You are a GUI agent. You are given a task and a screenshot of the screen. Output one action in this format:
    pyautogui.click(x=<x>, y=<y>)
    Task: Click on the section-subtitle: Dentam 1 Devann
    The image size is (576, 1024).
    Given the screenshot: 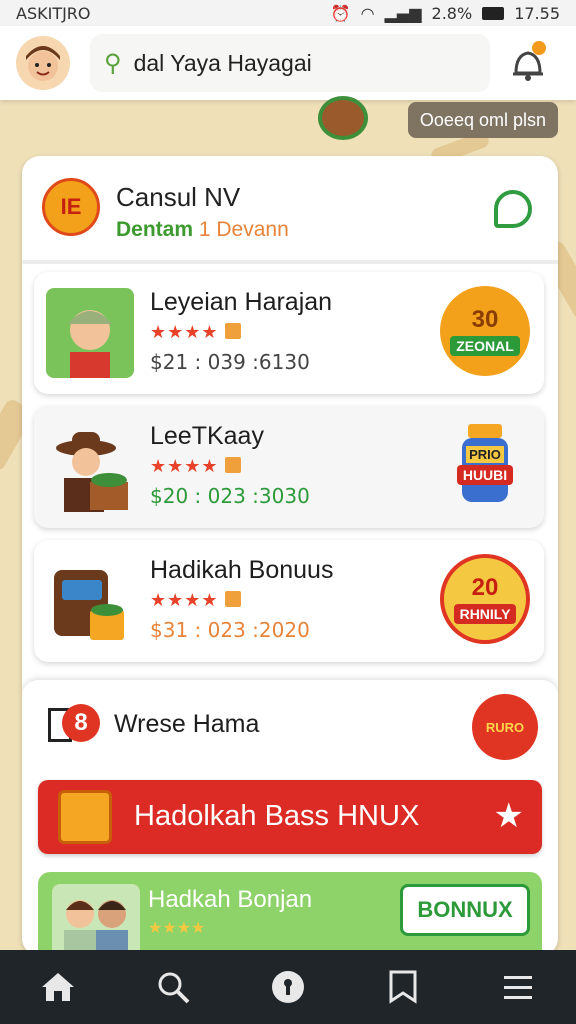 What is the action you would take?
    pyautogui.click(x=202, y=230)
    